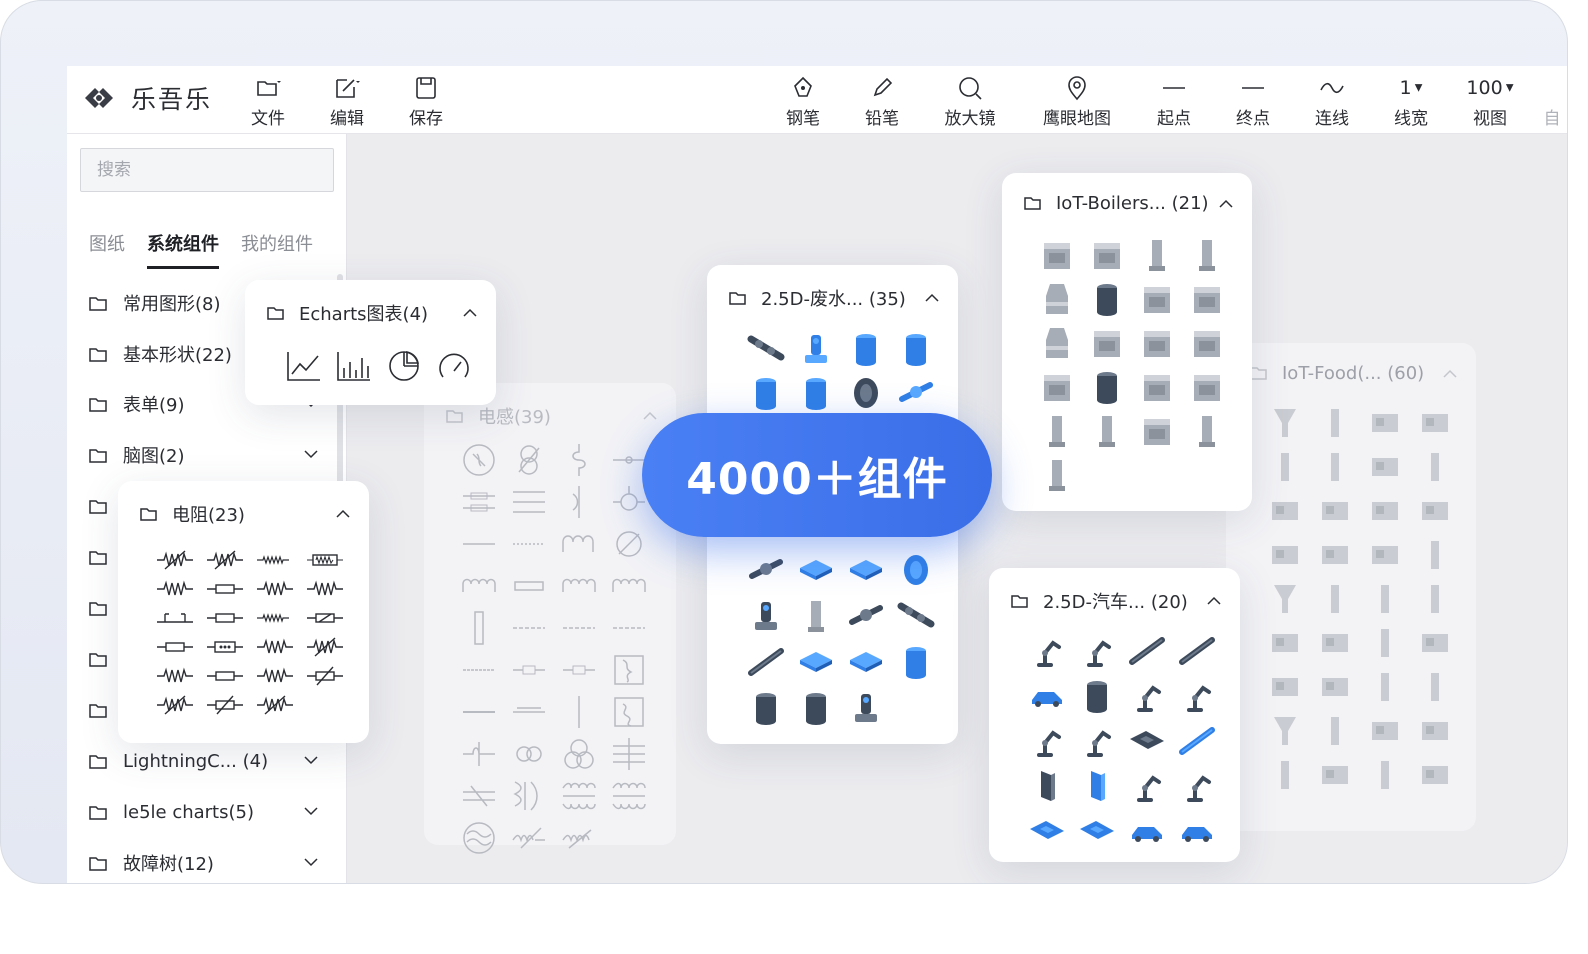  What do you see at coordinates (1411, 101) in the screenshot?
I see `line-width-dropdown: 1 ▼ 线宽` at bounding box center [1411, 101].